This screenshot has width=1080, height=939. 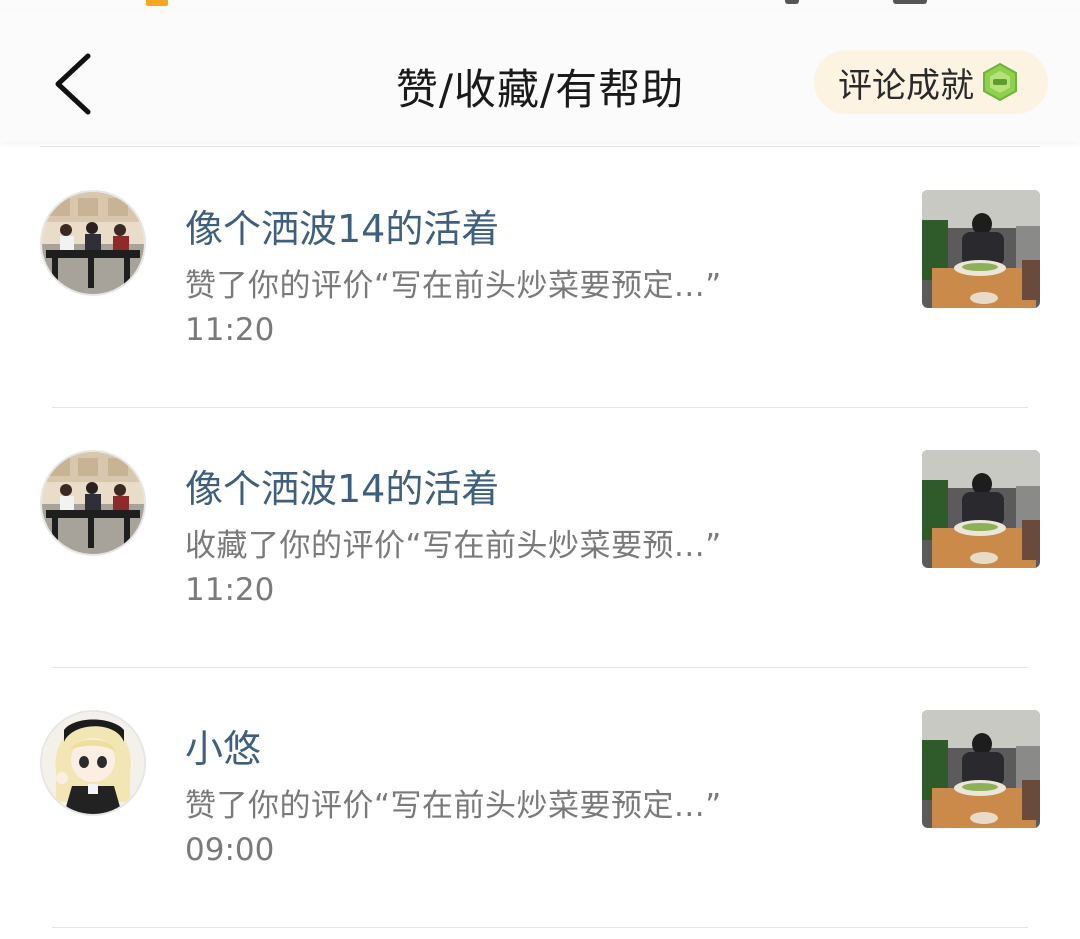 I want to click on comment-achievement-button: 评论成就, so click(x=931, y=82).